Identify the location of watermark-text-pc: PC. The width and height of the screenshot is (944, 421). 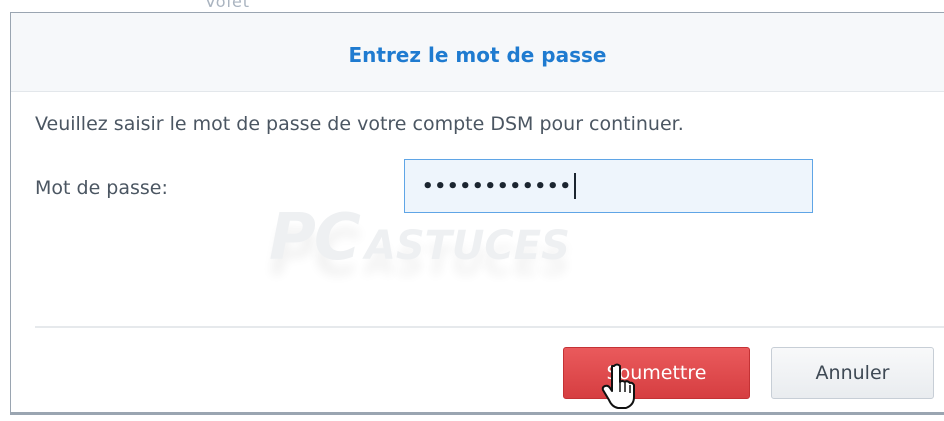
(315, 238).